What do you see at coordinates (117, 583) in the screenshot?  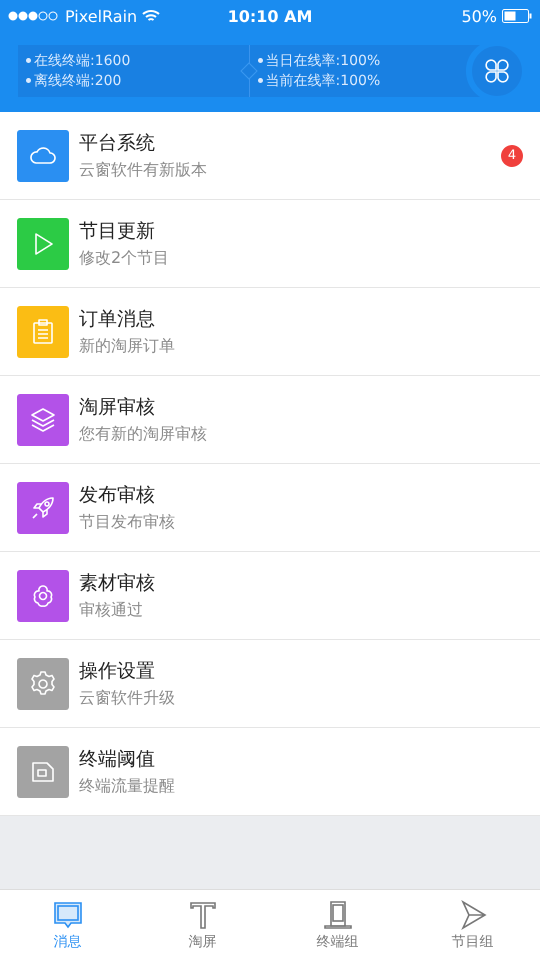 I see `item-title: 素材审核` at bounding box center [117, 583].